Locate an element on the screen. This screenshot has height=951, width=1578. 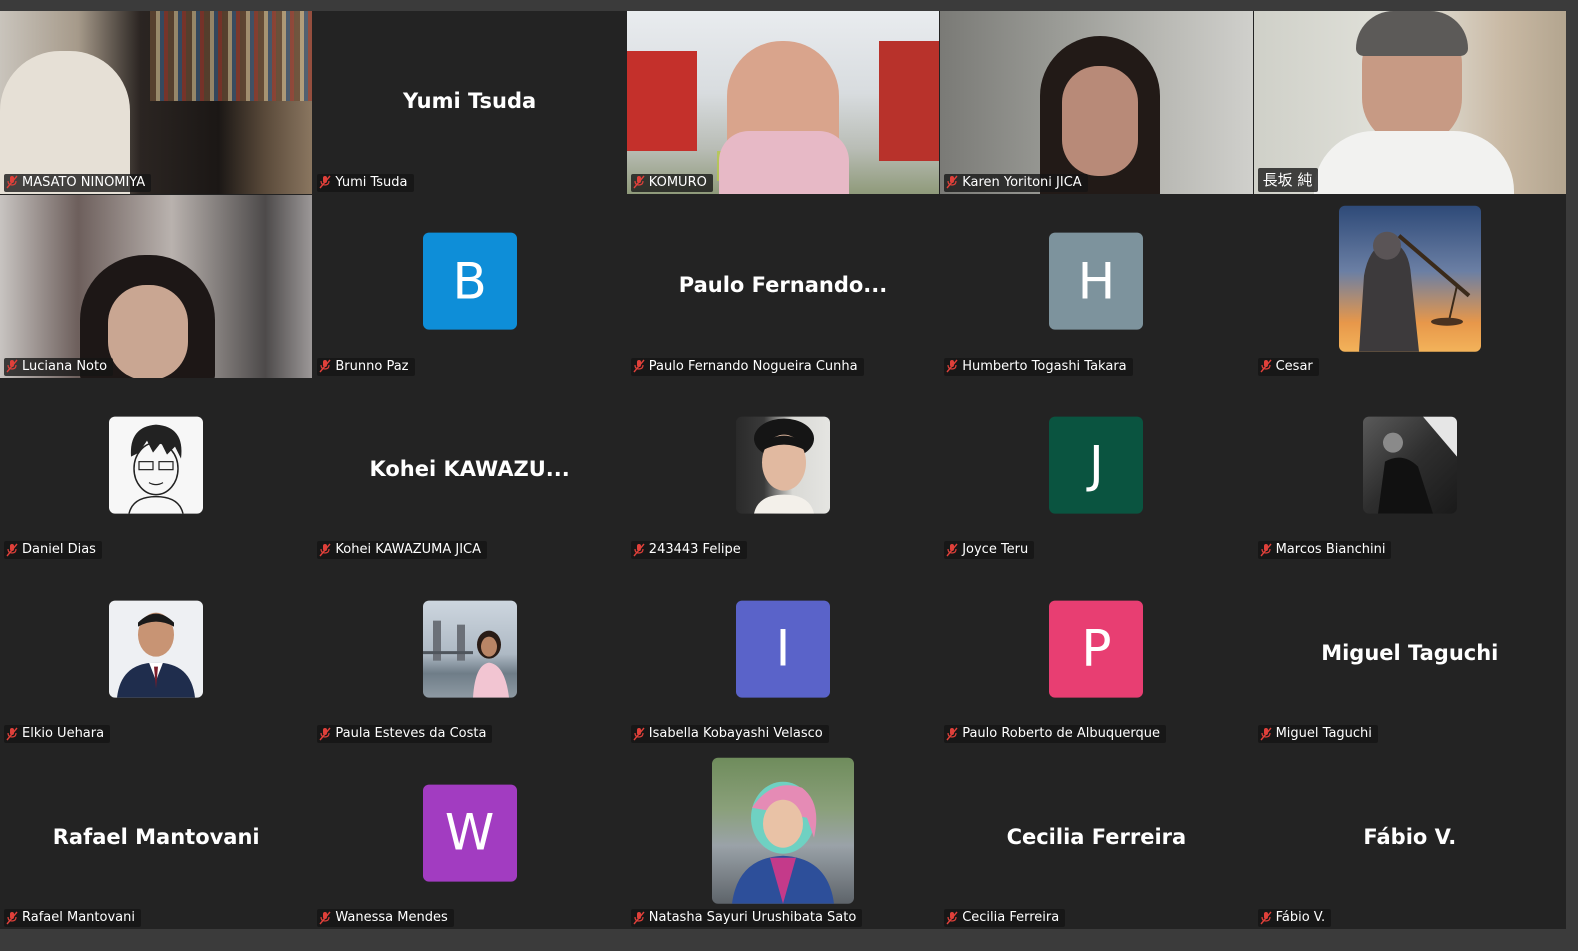
participant-tile: Marcos Bianchini is located at coordinates (1409, 470).